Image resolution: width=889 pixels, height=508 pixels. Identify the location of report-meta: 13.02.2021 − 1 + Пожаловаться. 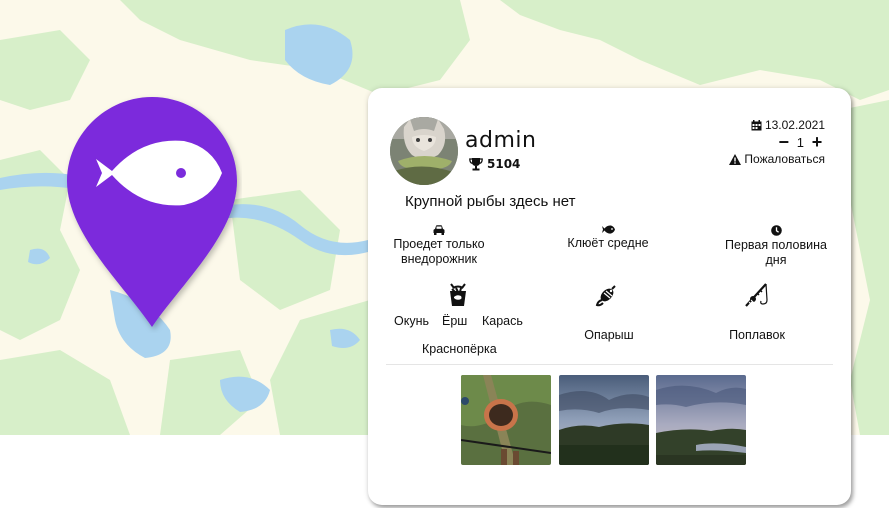
(765, 142).